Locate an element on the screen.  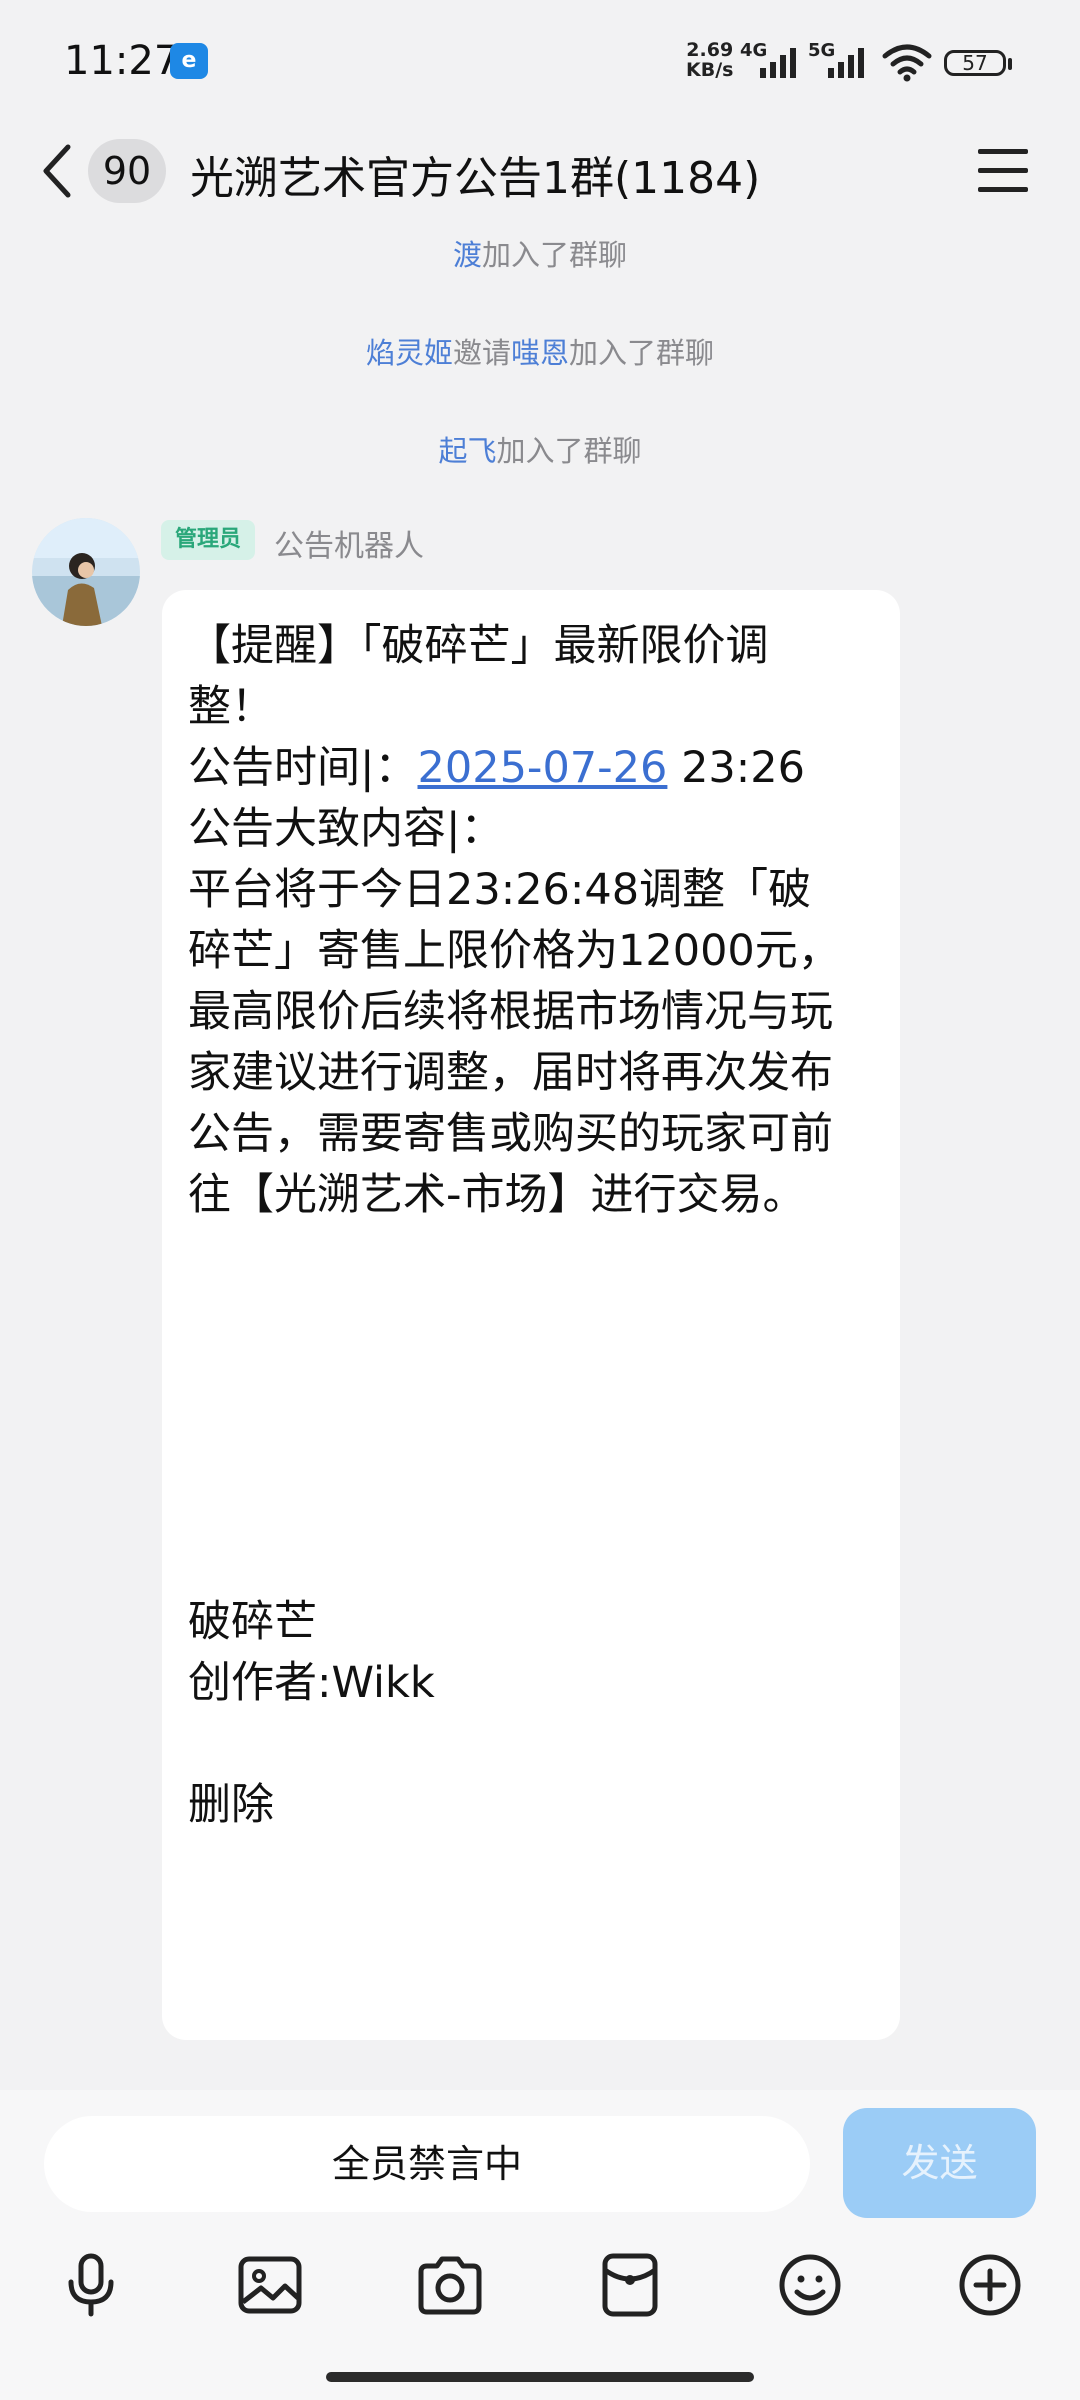
wifi-icon is located at coordinates (907, 63).